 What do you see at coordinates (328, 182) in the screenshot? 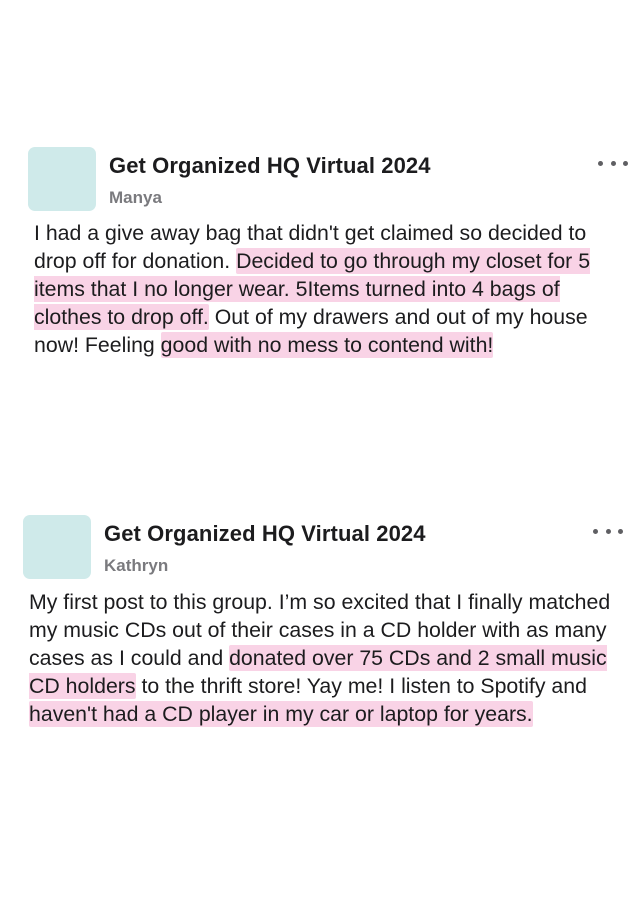
I see `post-header: Get Organized HQ Virtual 2024 Manya` at bounding box center [328, 182].